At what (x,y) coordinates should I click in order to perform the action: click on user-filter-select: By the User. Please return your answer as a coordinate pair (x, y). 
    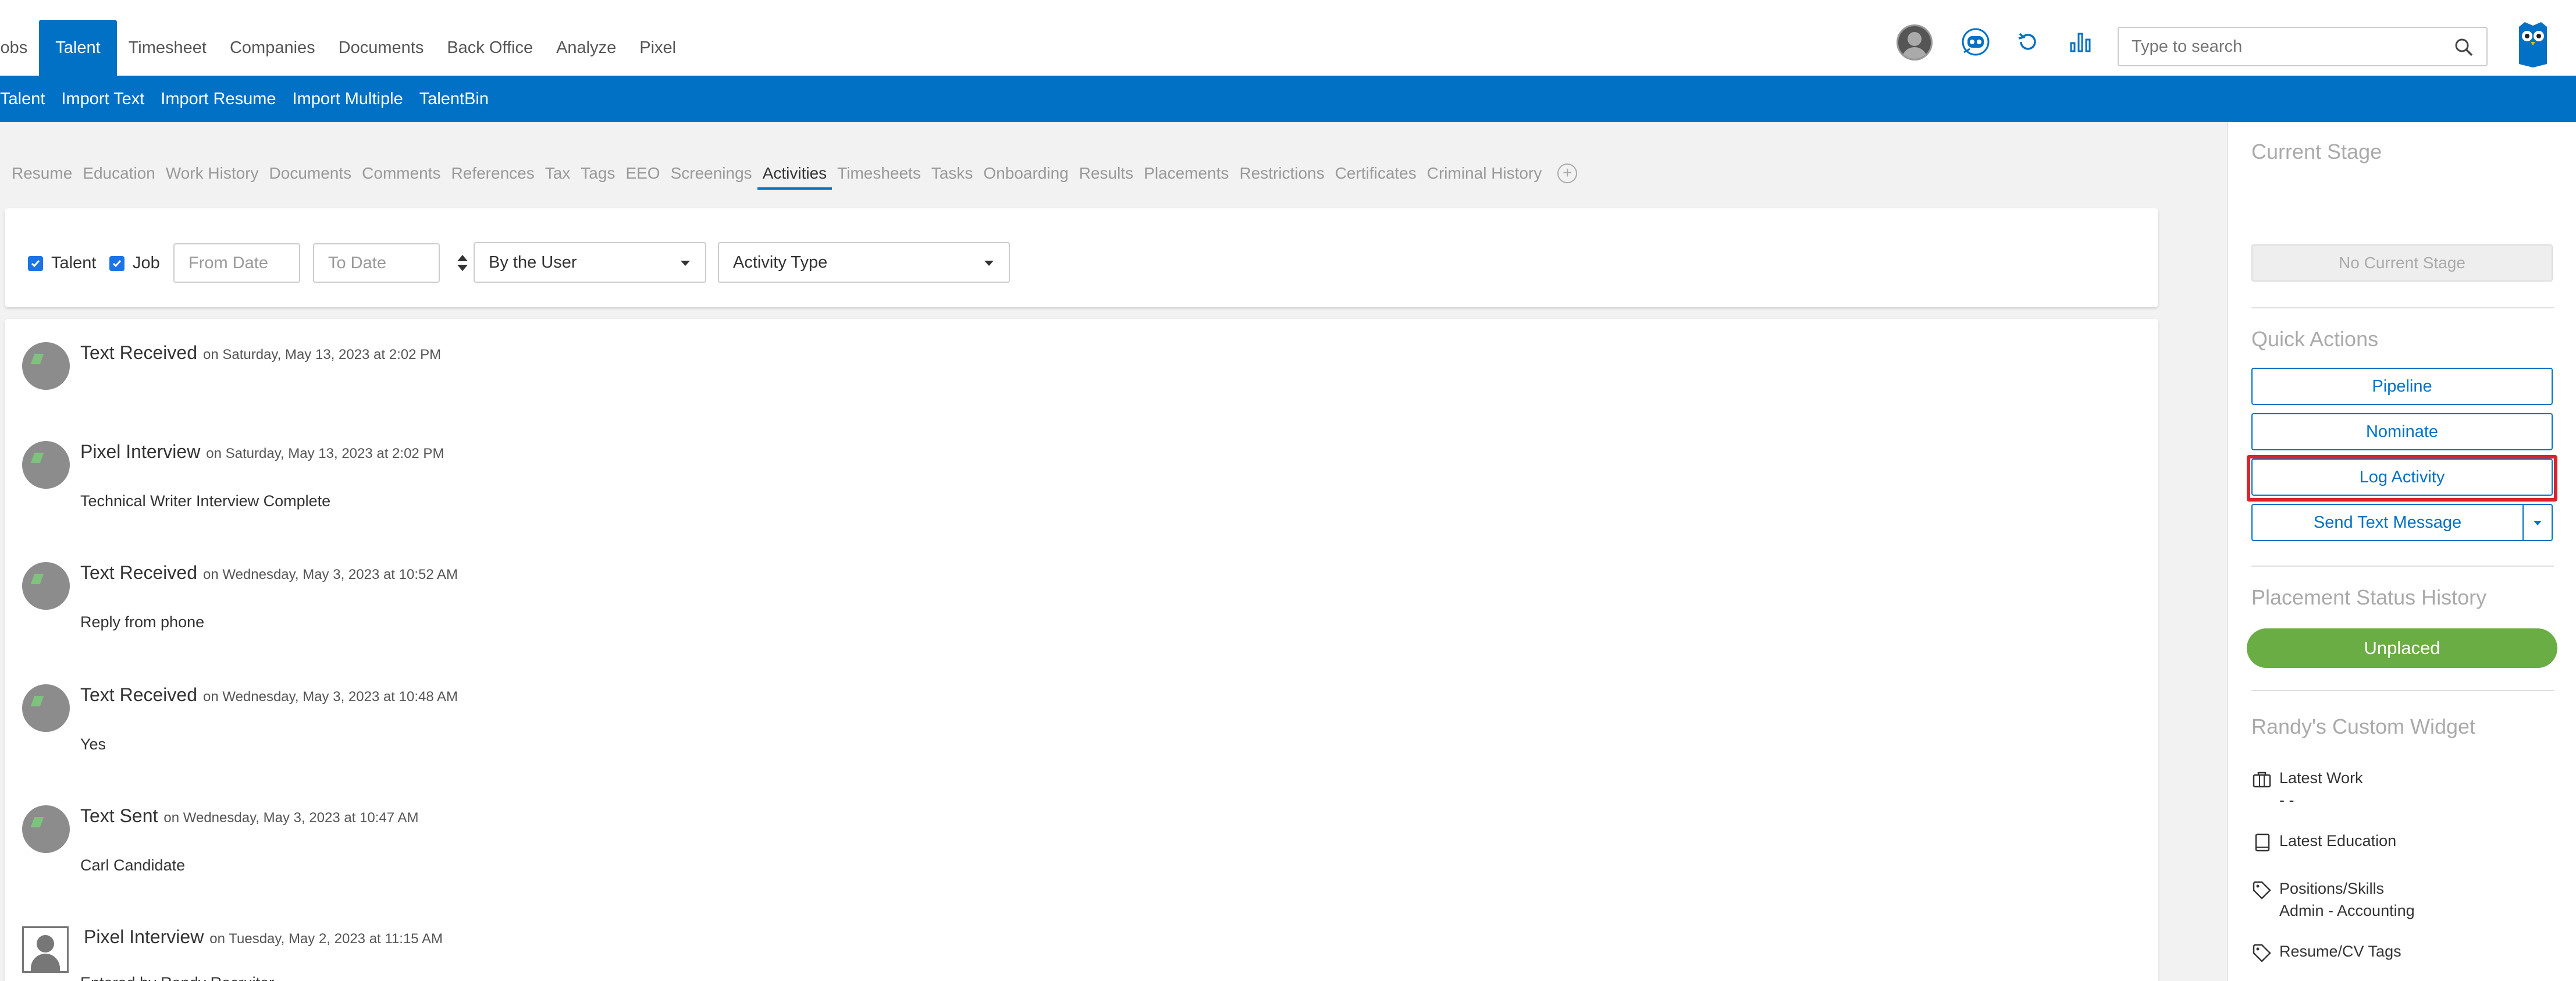
    Looking at the image, I should click on (590, 262).